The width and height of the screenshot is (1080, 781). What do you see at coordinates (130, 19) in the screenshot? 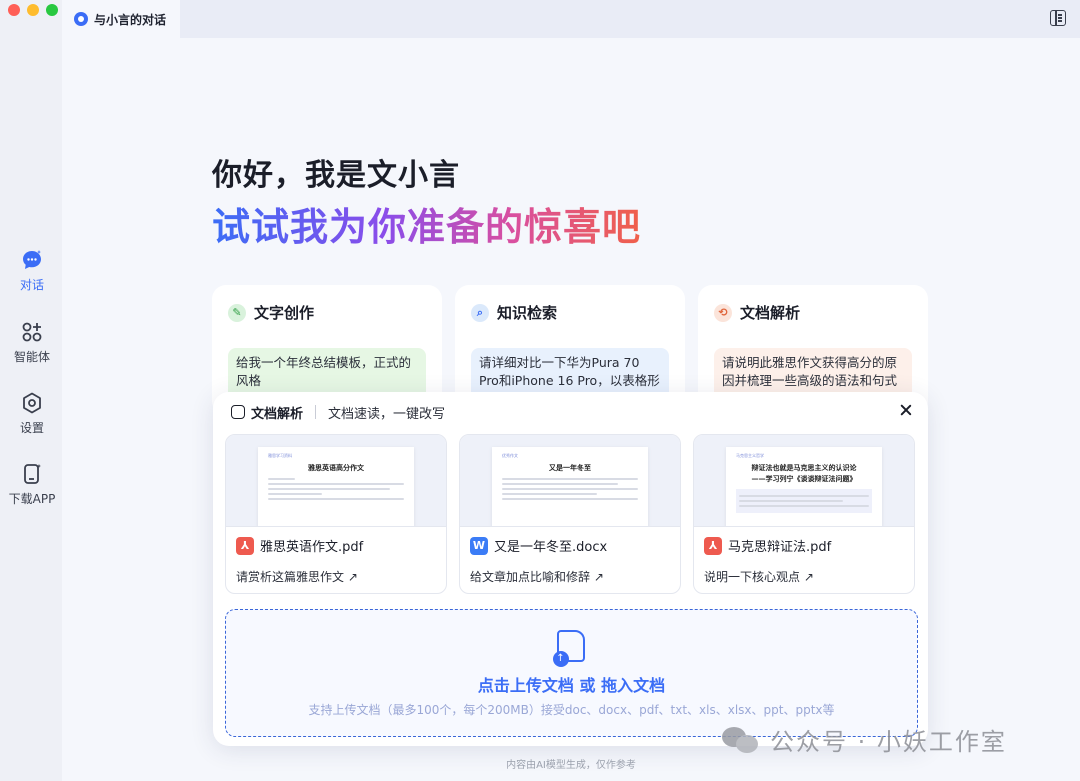
I see `tab-title: 与小言的对话` at bounding box center [130, 19].